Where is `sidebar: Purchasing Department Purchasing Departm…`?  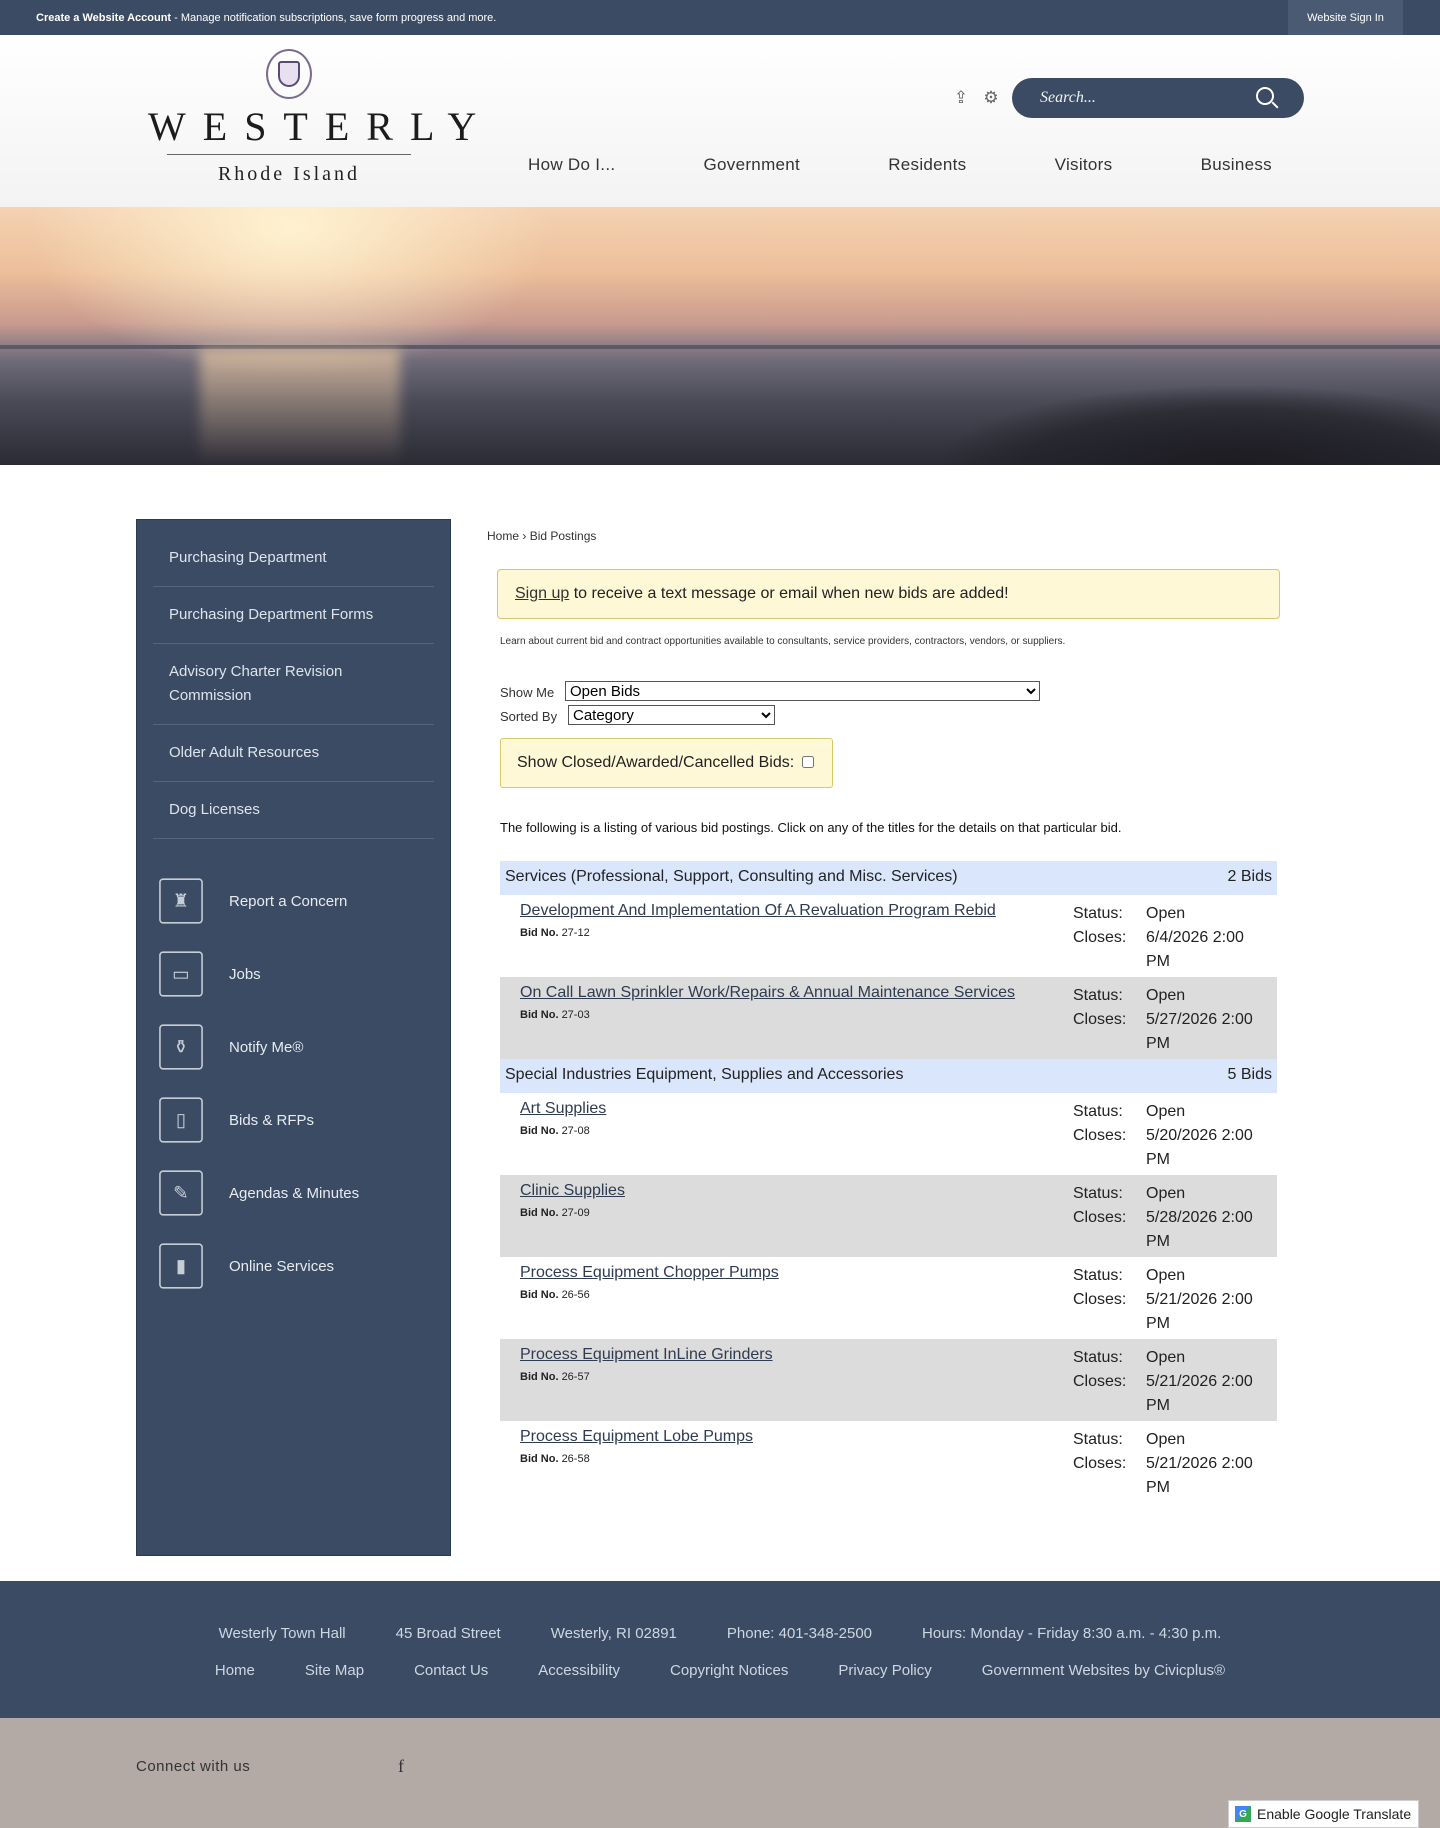
sidebar: Purchasing Department Purchasing Departm… is located at coordinates (293, 1037).